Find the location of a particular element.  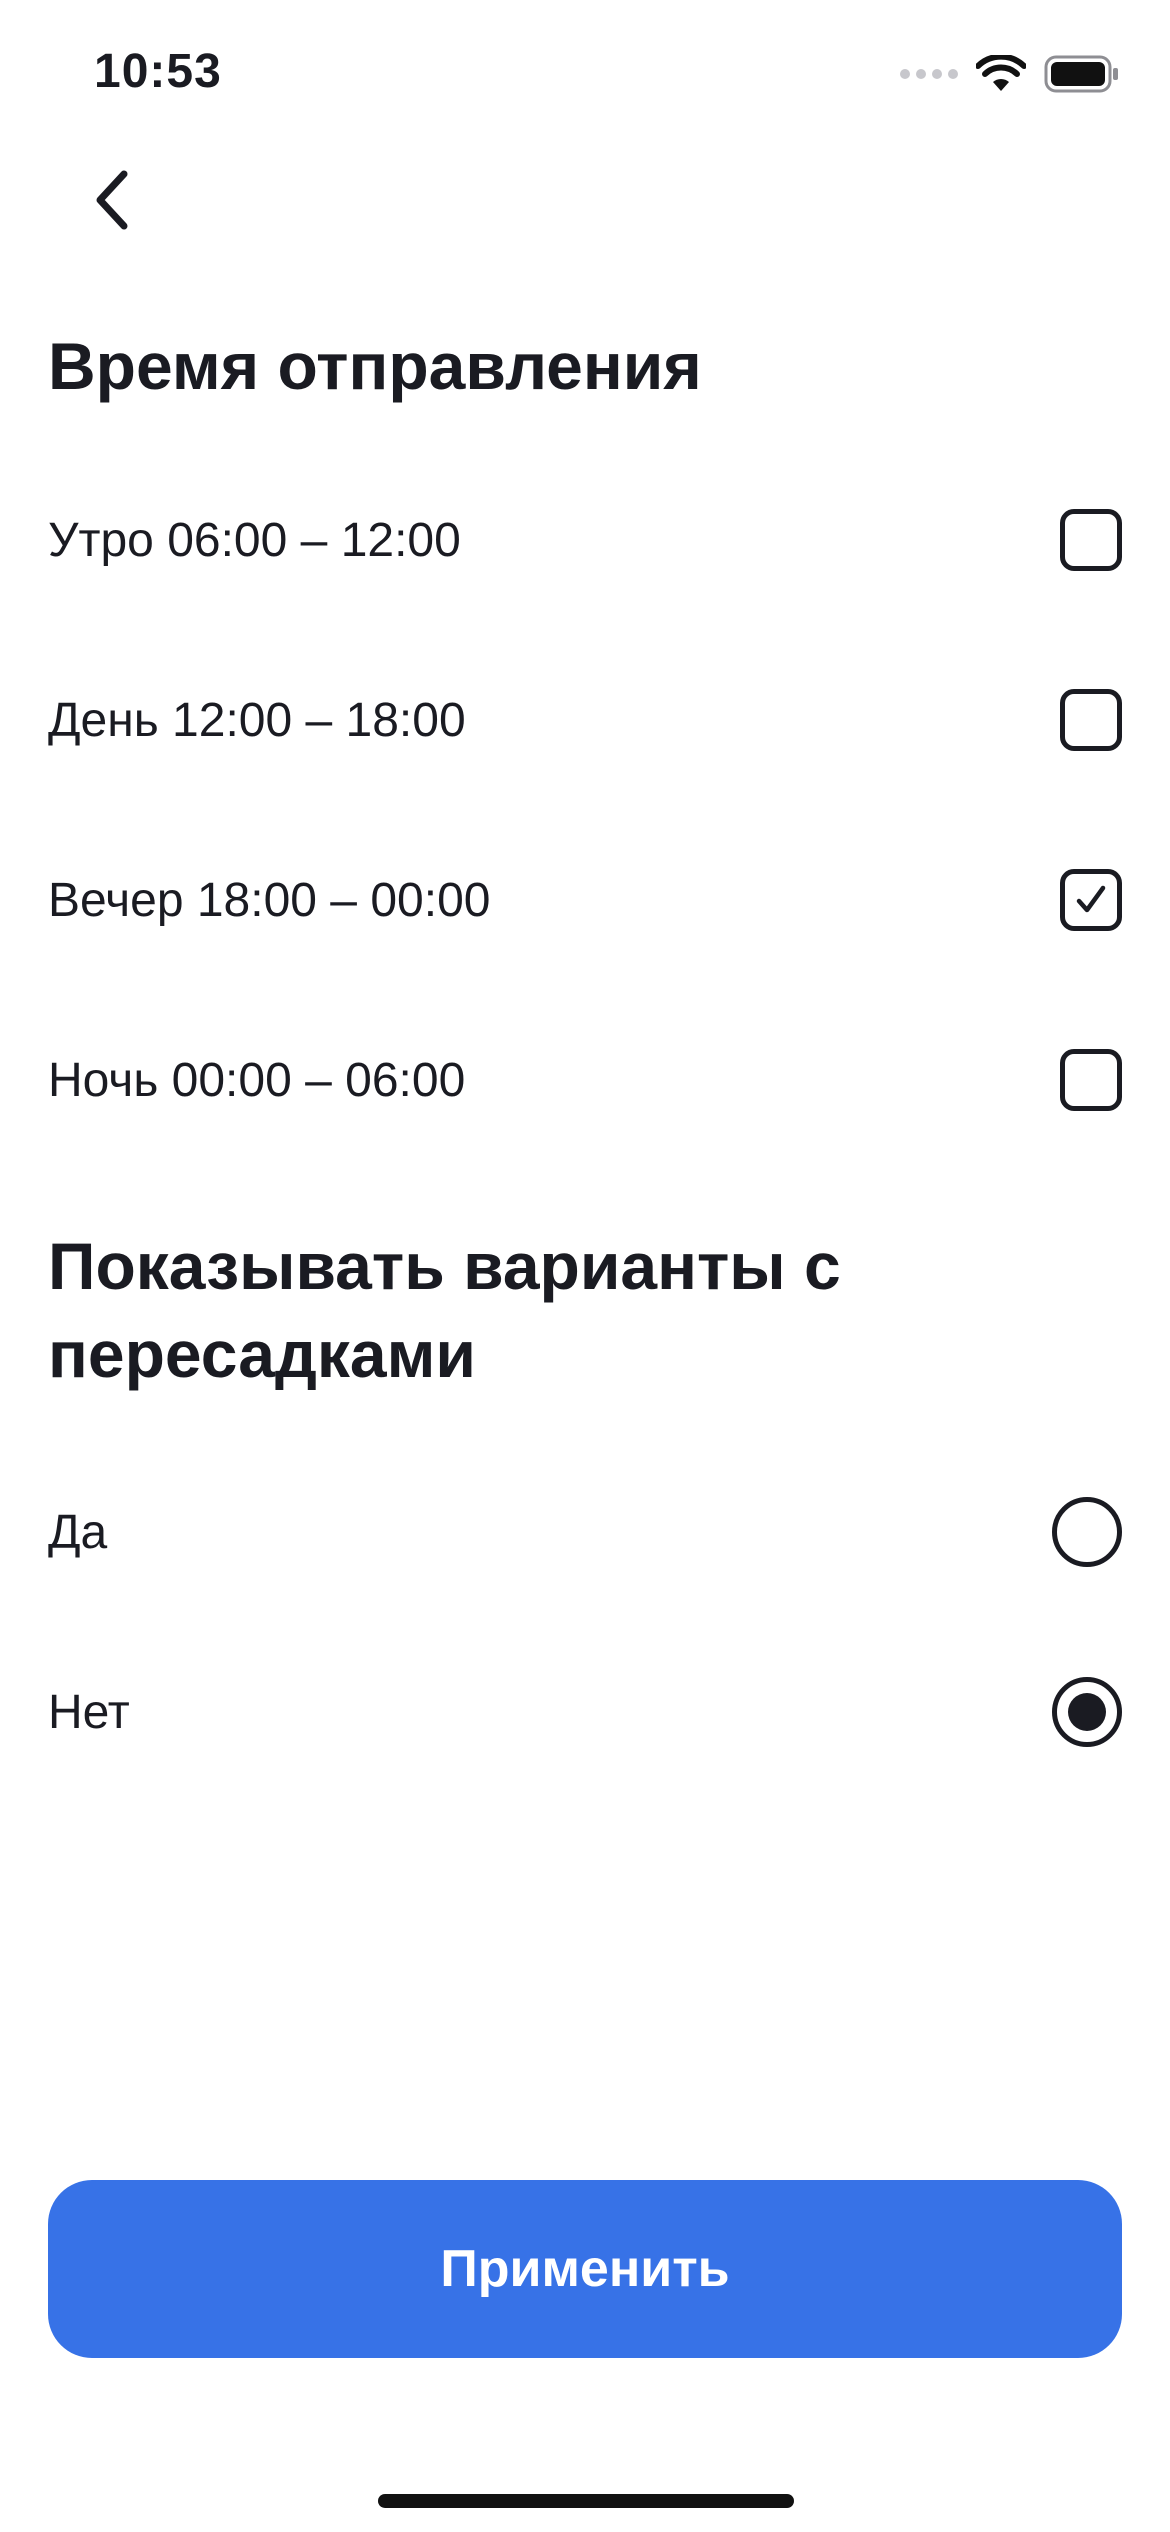

radio-selected is located at coordinates (1087, 1712).